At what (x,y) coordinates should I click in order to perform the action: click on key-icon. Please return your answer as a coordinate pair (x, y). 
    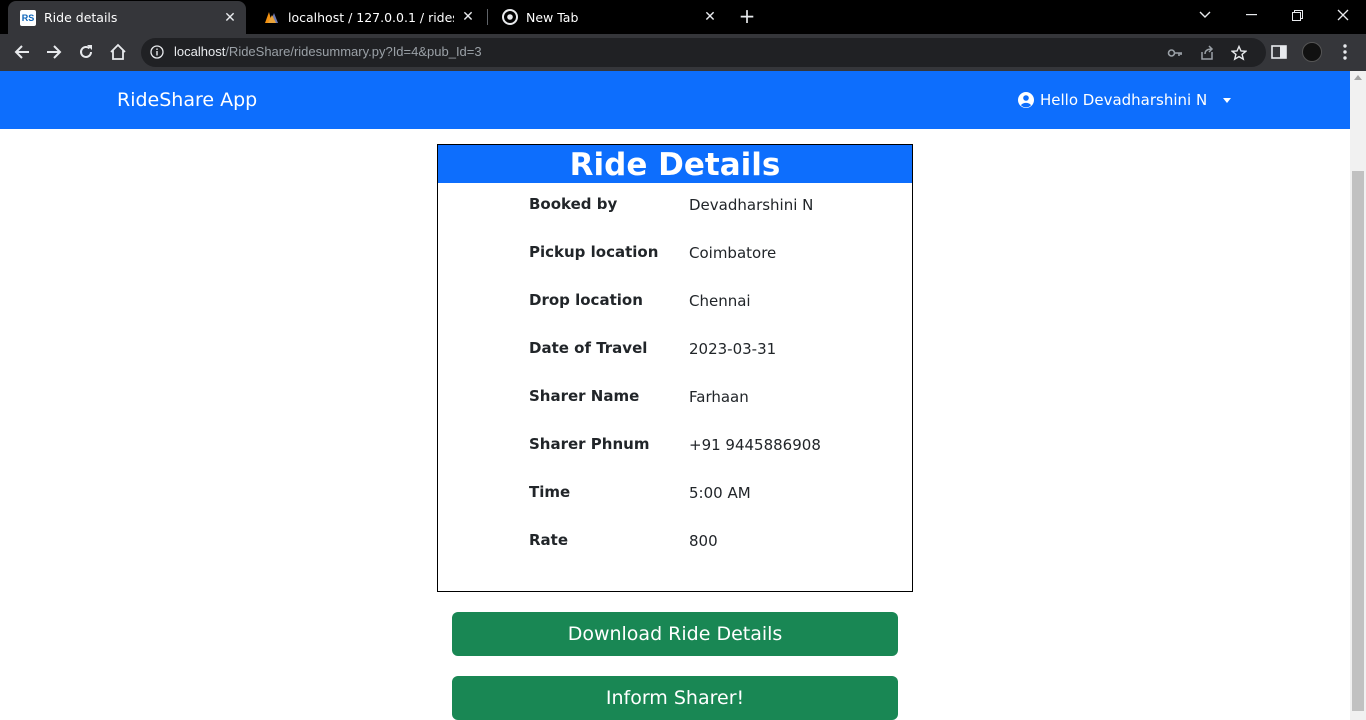
    Looking at the image, I should click on (1175, 53).